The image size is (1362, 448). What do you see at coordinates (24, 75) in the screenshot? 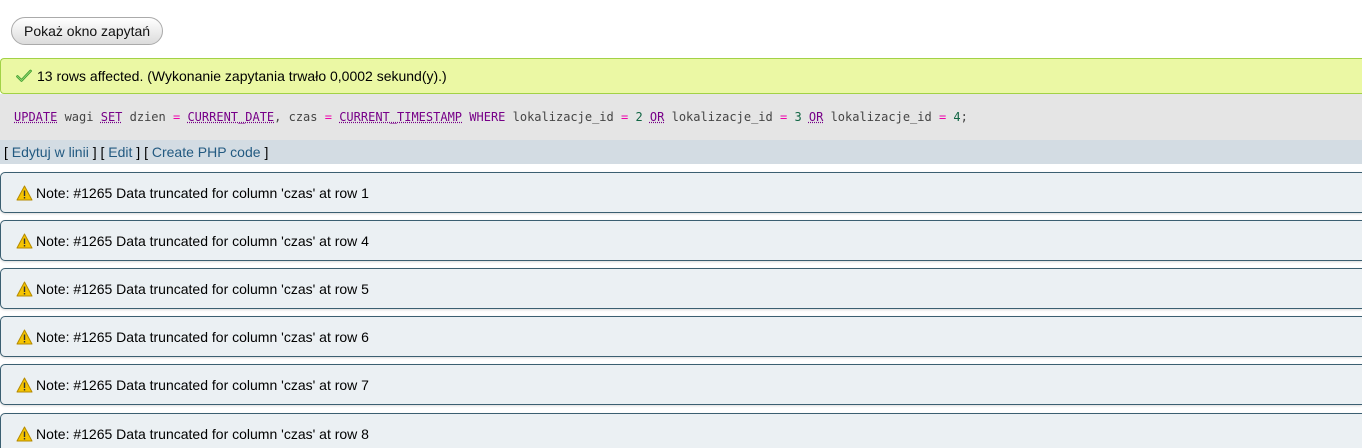
I see `success-check-icon` at bounding box center [24, 75].